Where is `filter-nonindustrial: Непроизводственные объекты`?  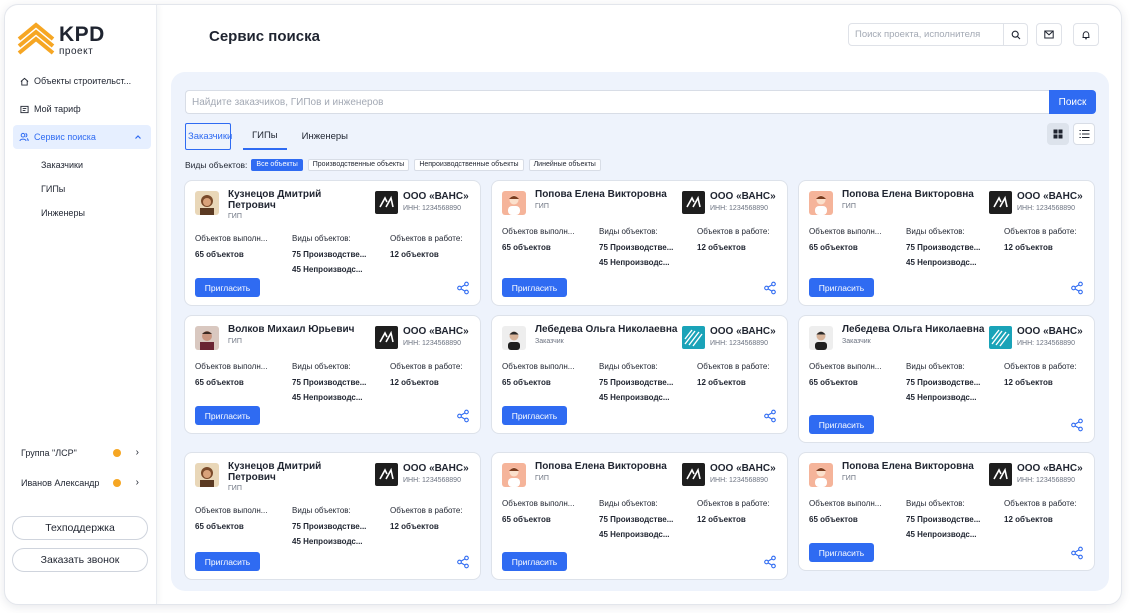 filter-nonindustrial: Непроизводственные объекты is located at coordinates (469, 165).